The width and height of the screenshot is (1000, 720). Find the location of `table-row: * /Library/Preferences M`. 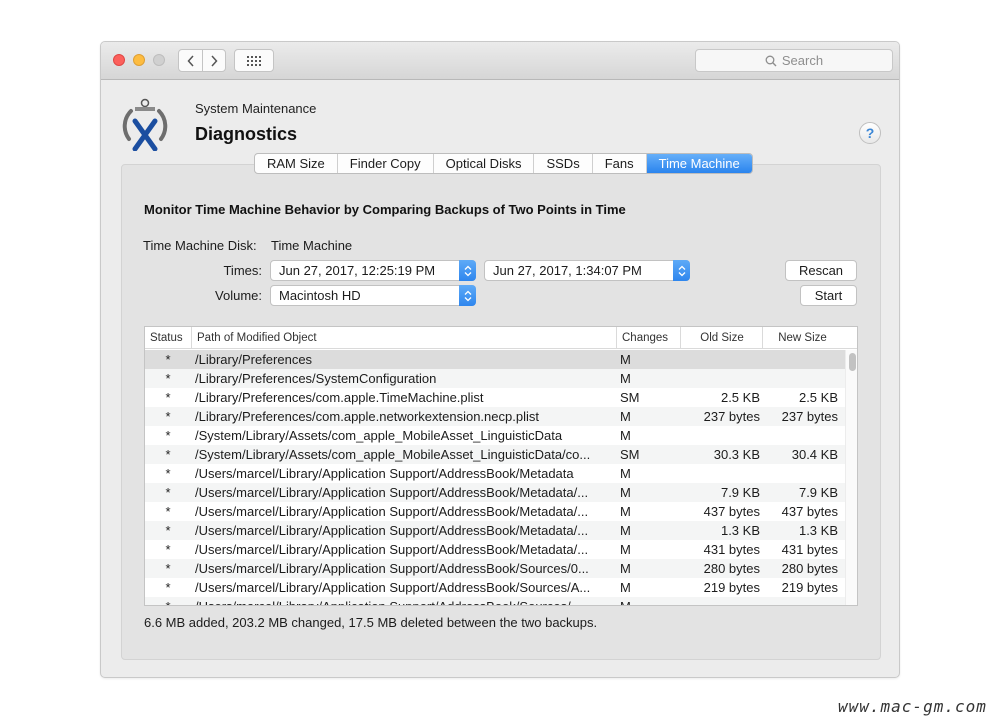

table-row: * /Library/Preferences M is located at coordinates (495, 359).